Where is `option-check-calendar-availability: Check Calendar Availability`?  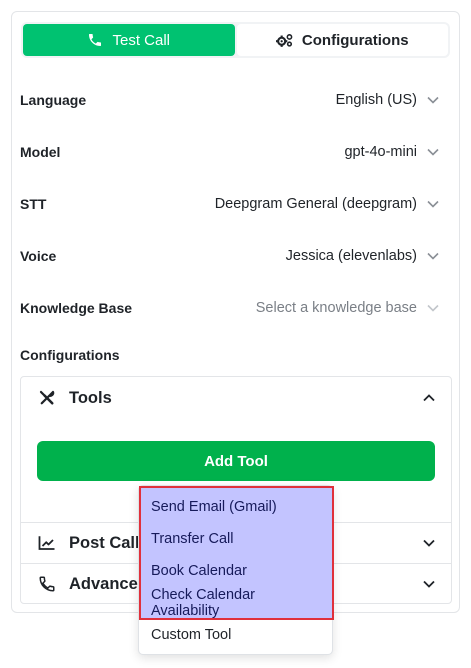 option-check-calendar-availability: Check Calendar Availability is located at coordinates (238, 603).